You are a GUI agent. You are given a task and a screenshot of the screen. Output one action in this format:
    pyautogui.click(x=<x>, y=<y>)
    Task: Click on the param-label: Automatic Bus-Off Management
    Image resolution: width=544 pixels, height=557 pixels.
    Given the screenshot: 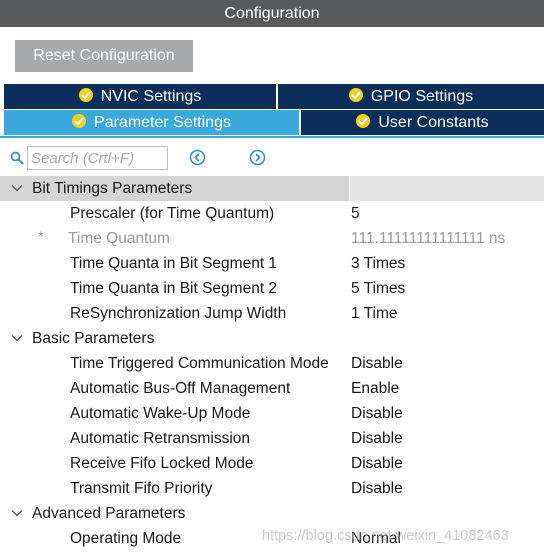 What is the action you would take?
    pyautogui.click(x=180, y=388)
    